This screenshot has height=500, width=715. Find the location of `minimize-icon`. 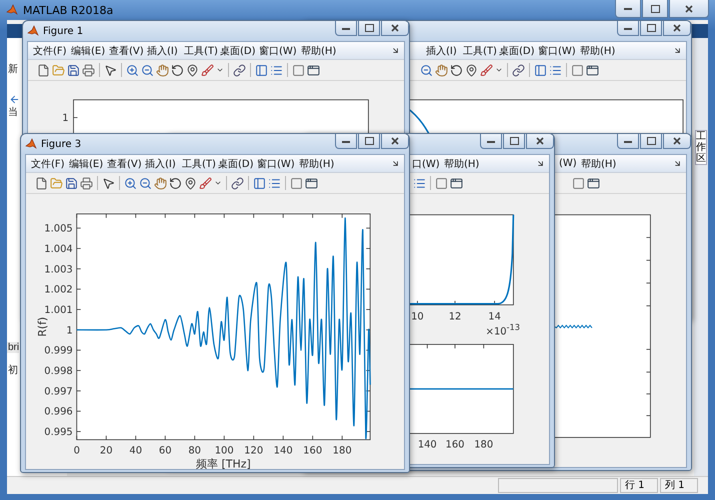

minimize-icon is located at coordinates (628, 141).